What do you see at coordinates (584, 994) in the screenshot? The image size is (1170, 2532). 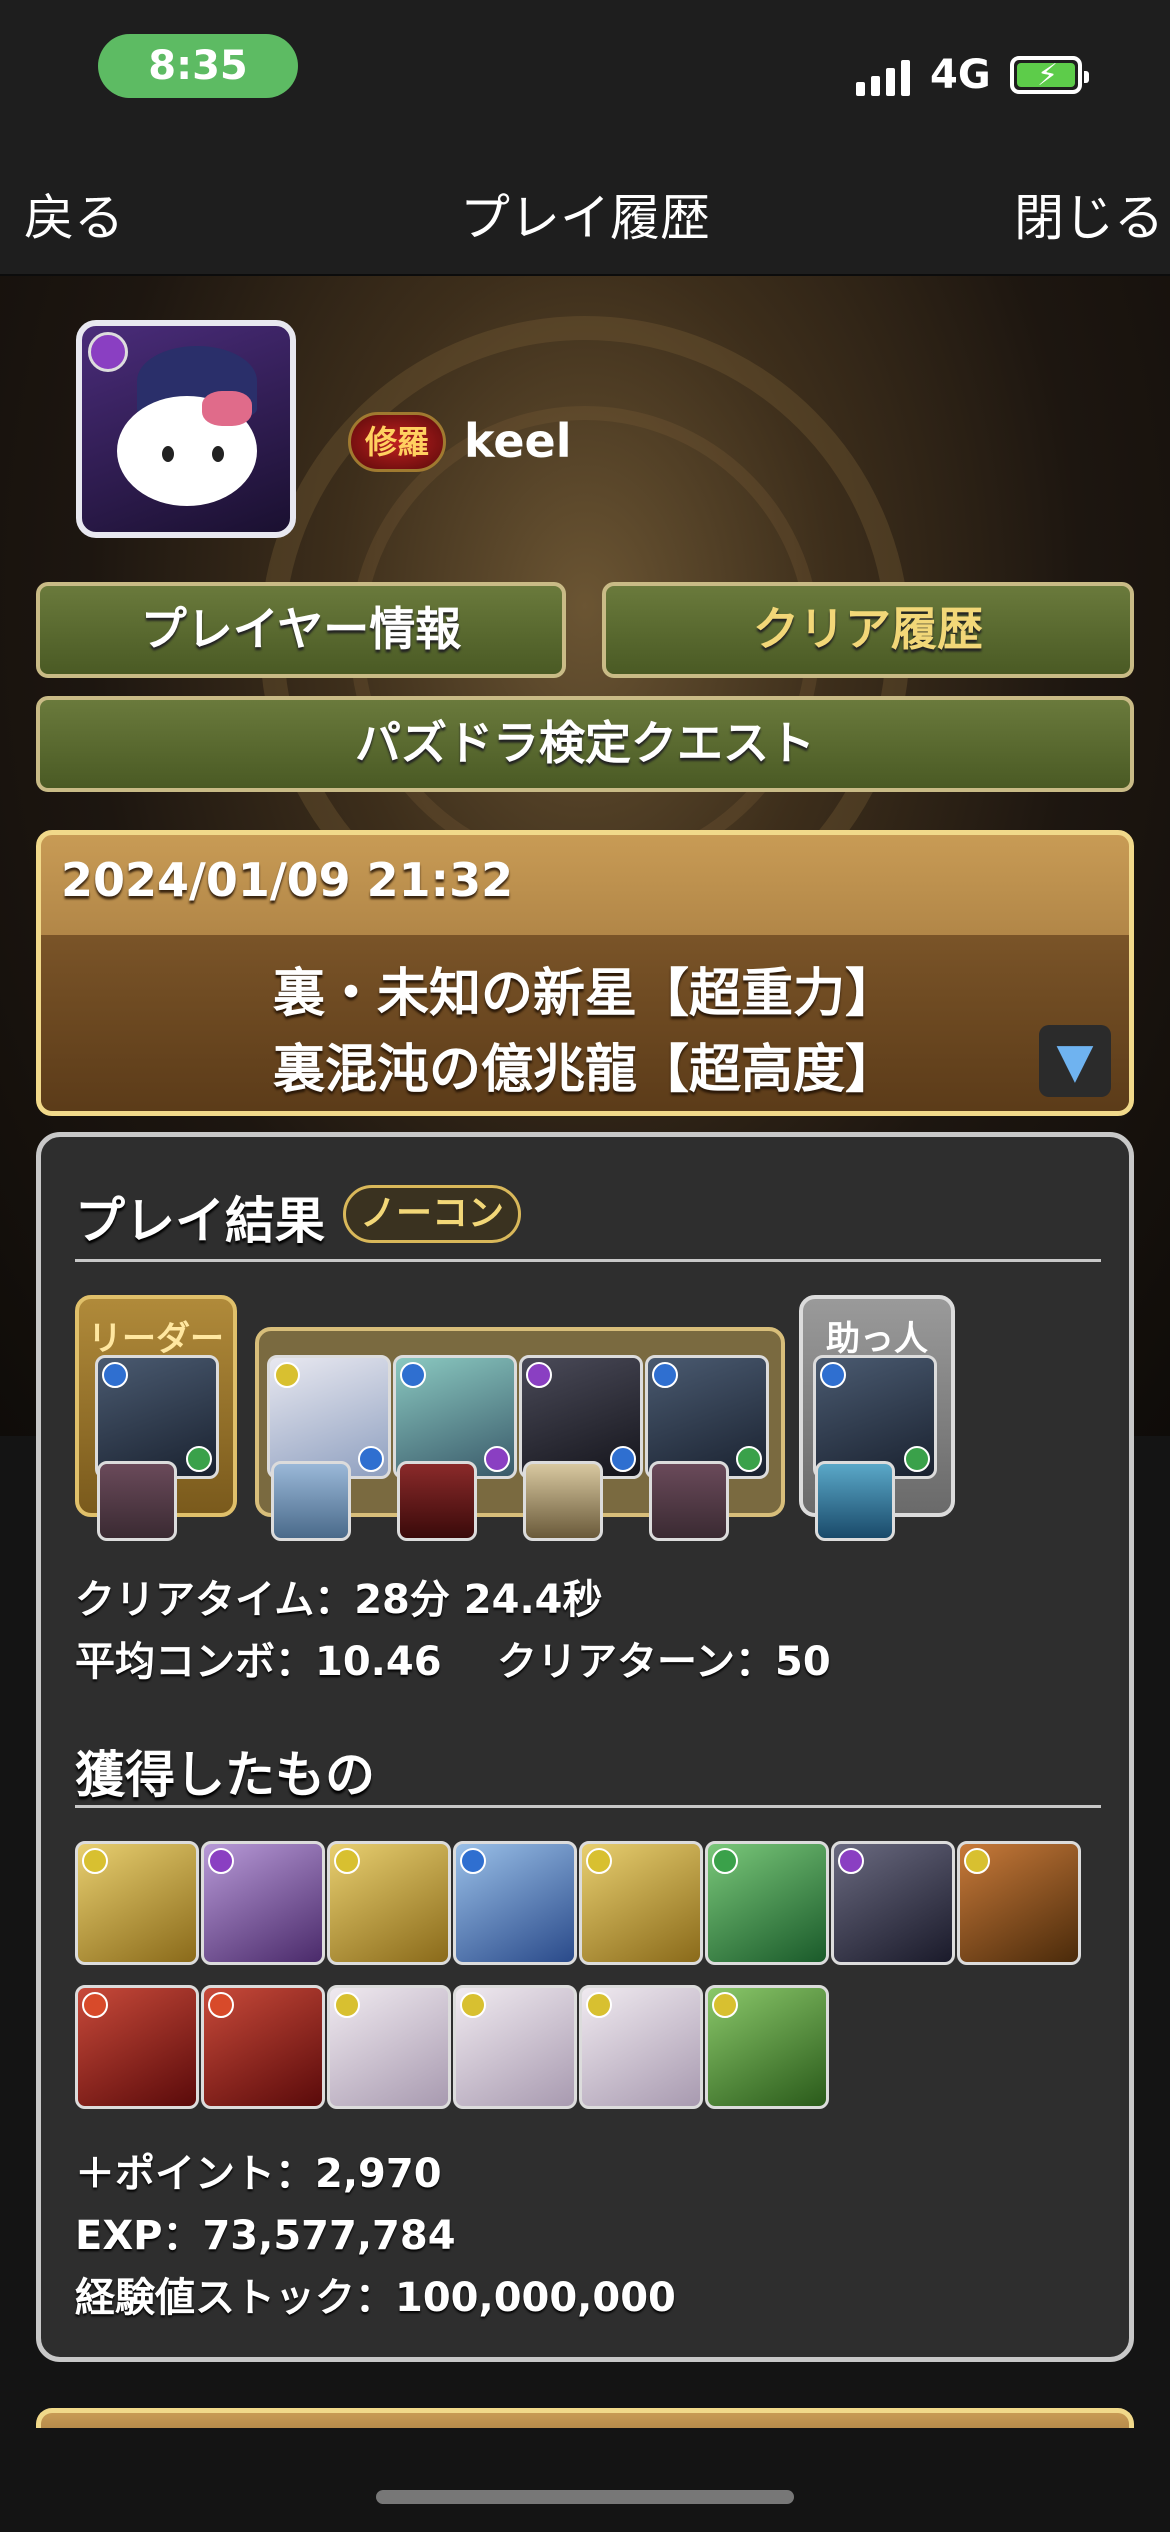 I see `dungeon-name: 裏・未知の新星【超重力】` at bounding box center [584, 994].